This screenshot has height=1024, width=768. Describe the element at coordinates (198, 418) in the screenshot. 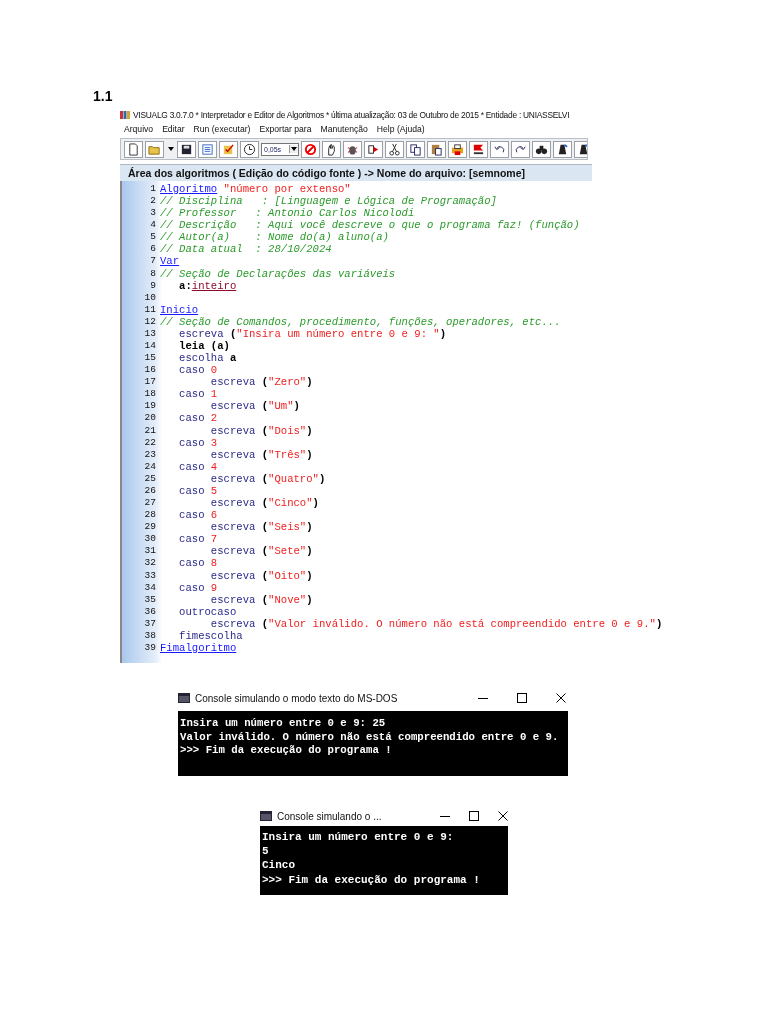

I see `code-line: caso 2` at that location.